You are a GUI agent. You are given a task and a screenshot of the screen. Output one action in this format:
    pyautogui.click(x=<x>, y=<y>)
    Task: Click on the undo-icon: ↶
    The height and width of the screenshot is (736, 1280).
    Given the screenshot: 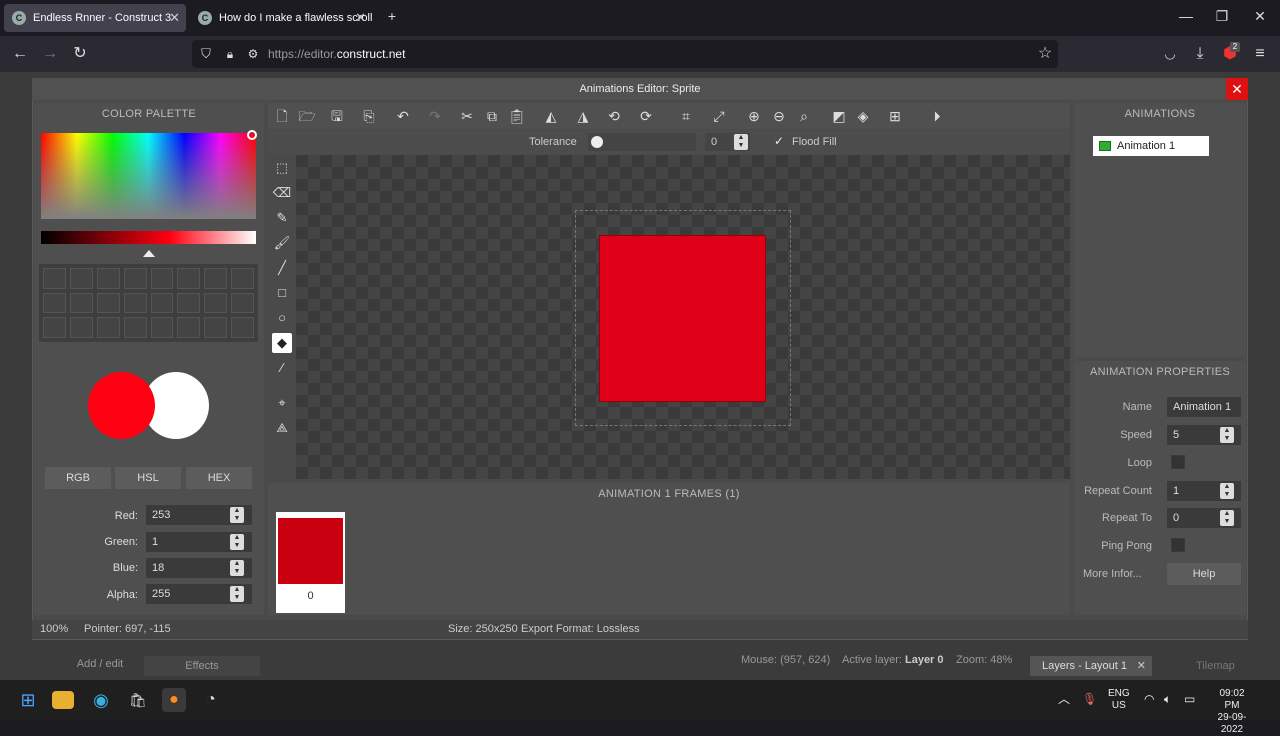 What is the action you would take?
    pyautogui.click(x=403, y=116)
    